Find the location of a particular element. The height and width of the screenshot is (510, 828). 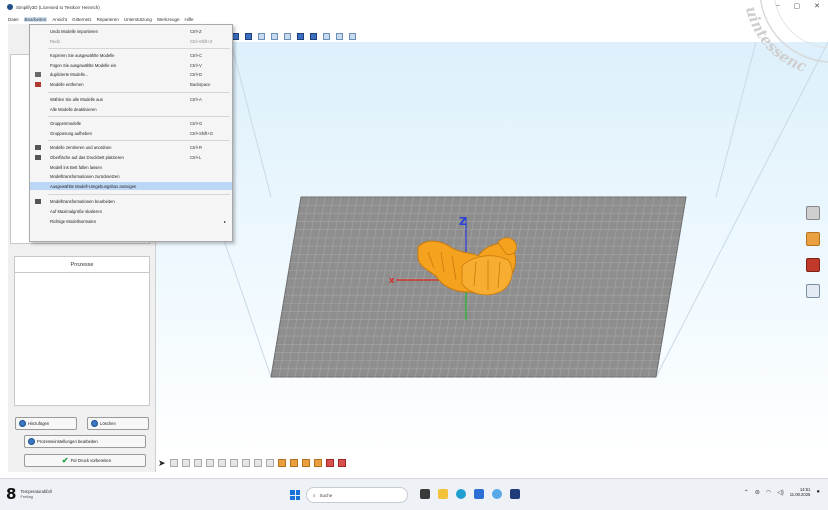

edit-menu-item-label: Oberfläche auf das Druckbett platzieren is located at coordinates (87, 157).